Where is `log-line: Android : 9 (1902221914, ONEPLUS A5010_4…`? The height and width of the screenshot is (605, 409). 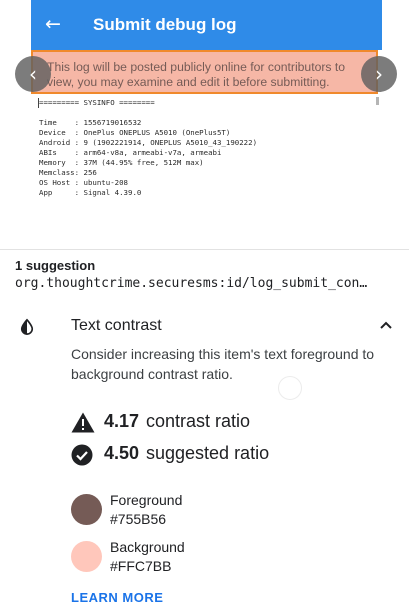
log-line: Android : 9 (1902221914, ONEPLUS A5010_4… is located at coordinates (148, 142).